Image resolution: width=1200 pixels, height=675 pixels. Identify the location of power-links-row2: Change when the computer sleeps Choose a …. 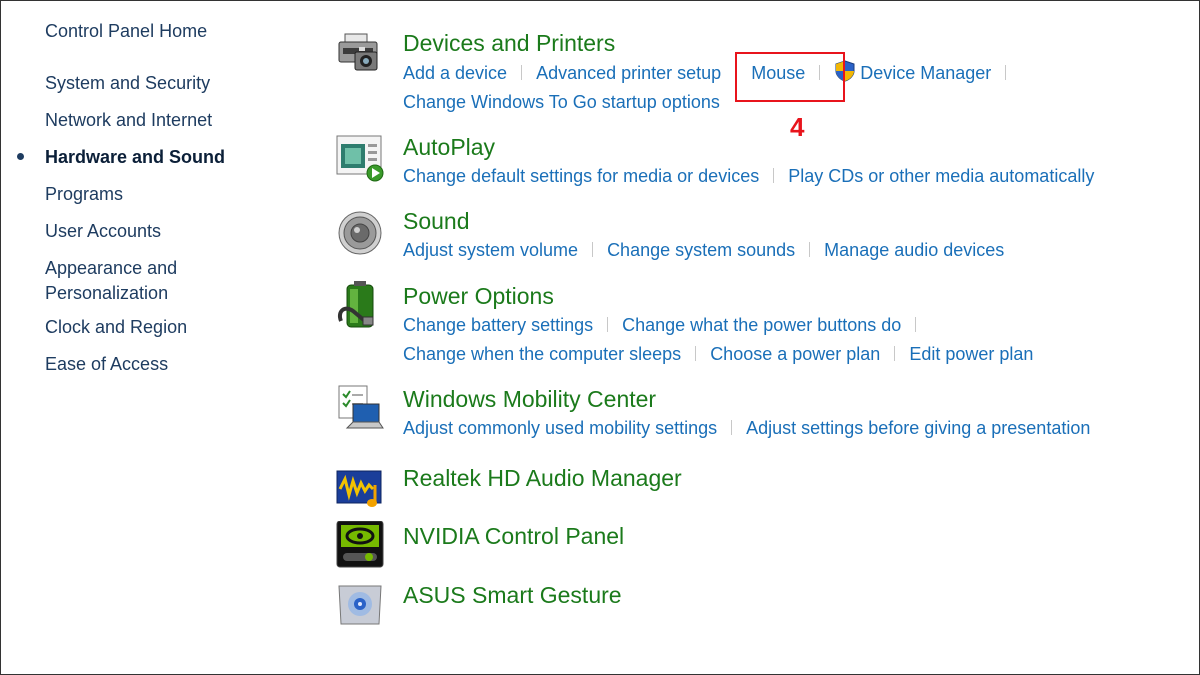
(718, 354).